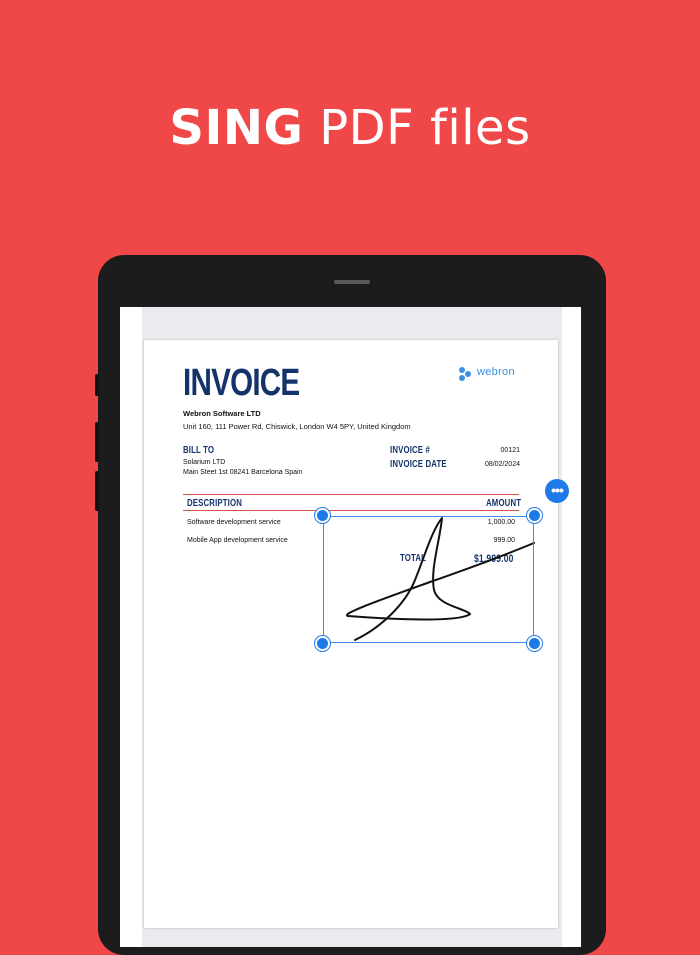 This screenshot has height=955, width=700. I want to click on more-options-icon: •••, so click(557, 490).